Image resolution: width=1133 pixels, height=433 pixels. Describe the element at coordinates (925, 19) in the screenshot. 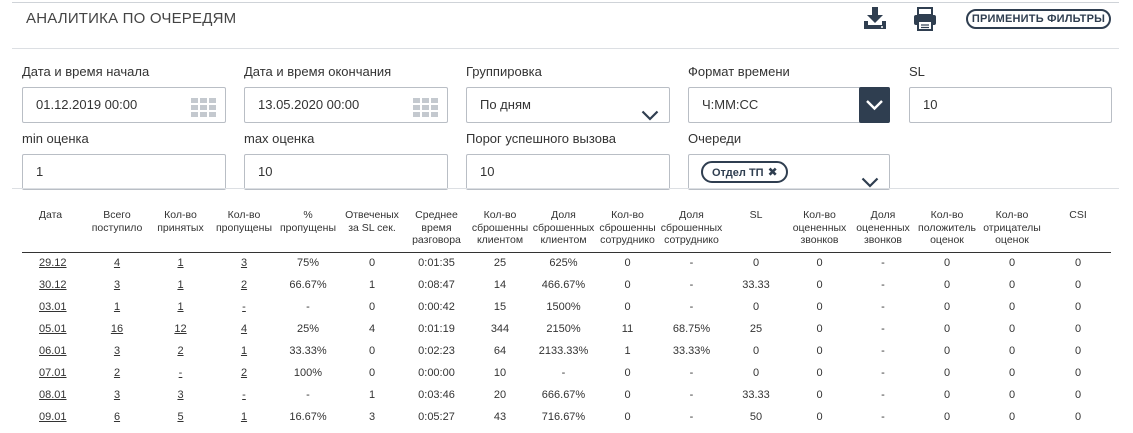

I see `printer-icon` at that location.